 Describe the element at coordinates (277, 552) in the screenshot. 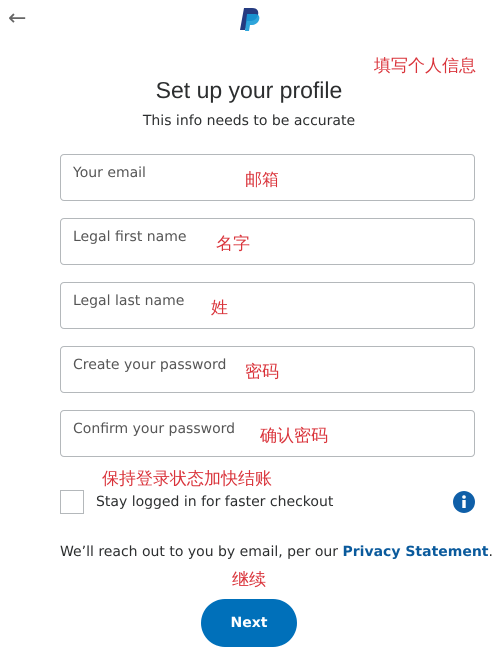

I see `notice-text: We’ll reach out to you by email, per our Privacy Statement.` at that location.